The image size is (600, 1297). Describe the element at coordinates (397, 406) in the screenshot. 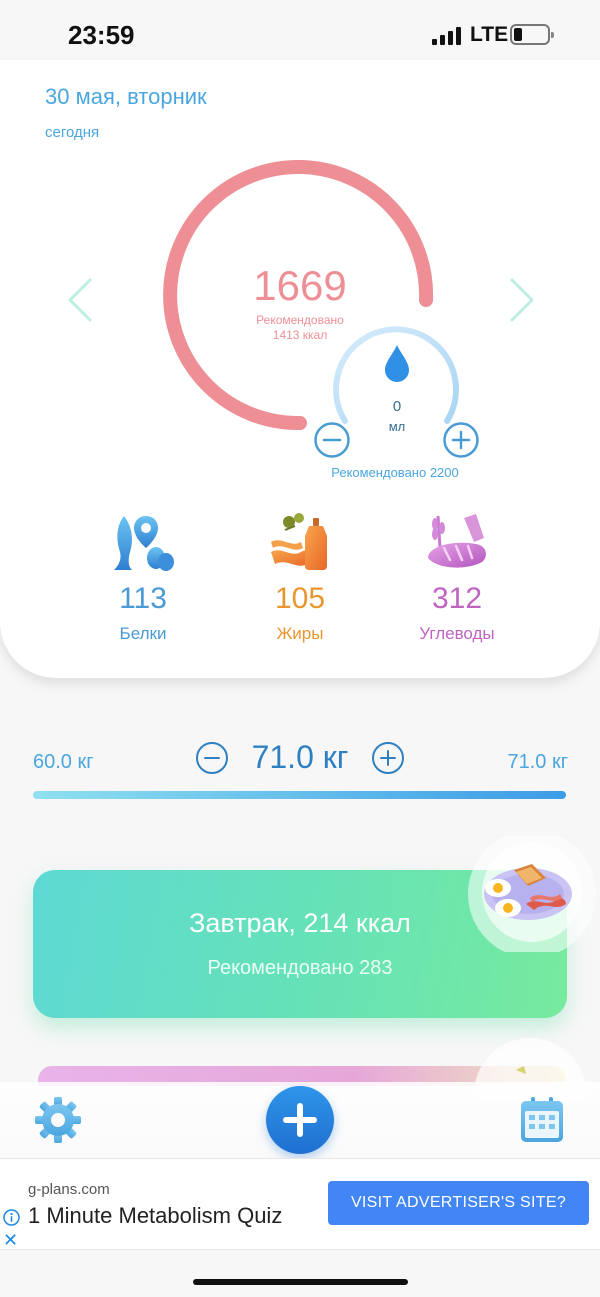

I see `water-amount: 0` at that location.